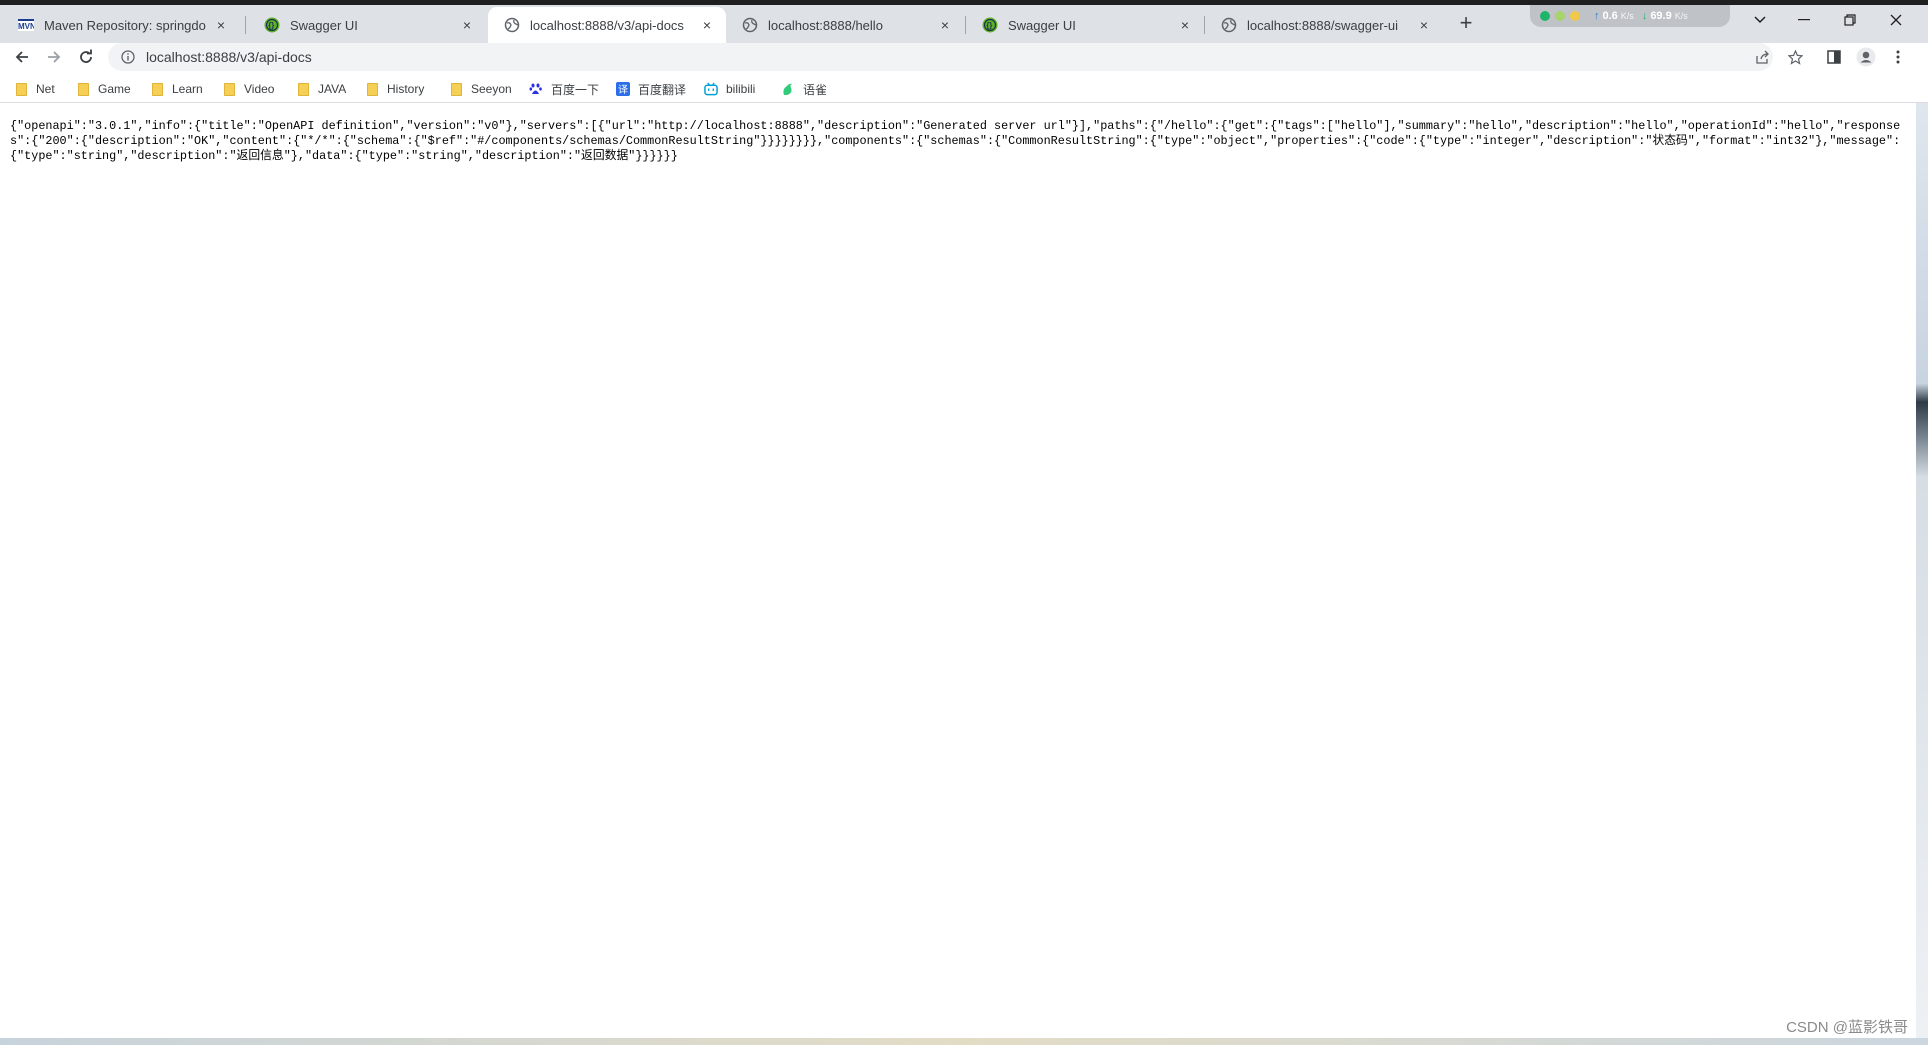 The width and height of the screenshot is (1928, 1045). I want to click on tab-title: Maven Repository: springdoc-, so click(125, 25).